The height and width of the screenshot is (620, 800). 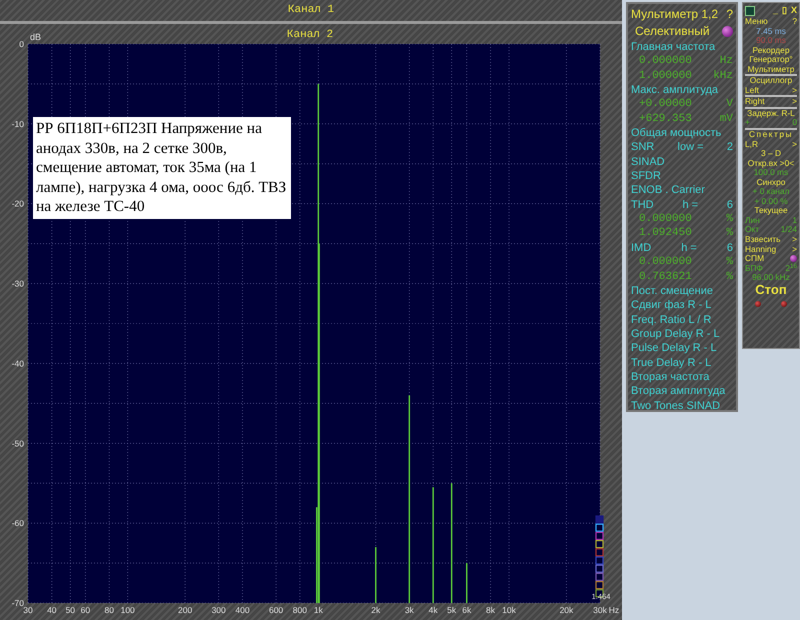 I want to click on channel-title: Канал 1, so click(x=311, y=10).